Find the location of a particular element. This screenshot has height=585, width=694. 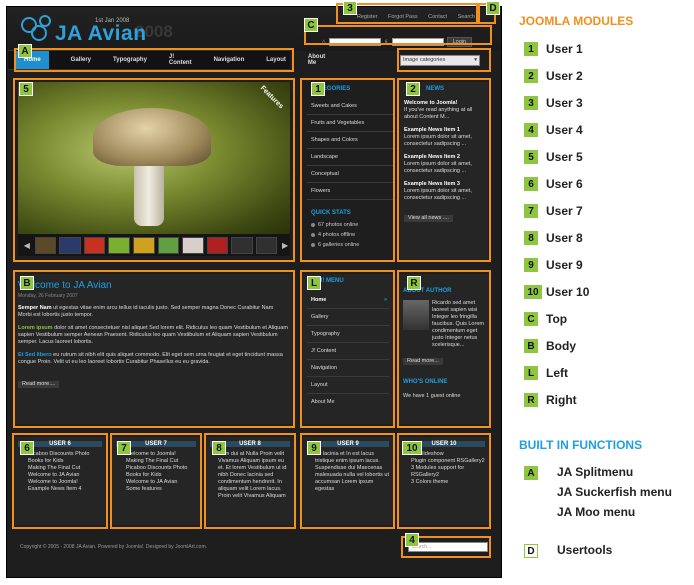

legend-badge: 6 is located at coordinates (531, 184).